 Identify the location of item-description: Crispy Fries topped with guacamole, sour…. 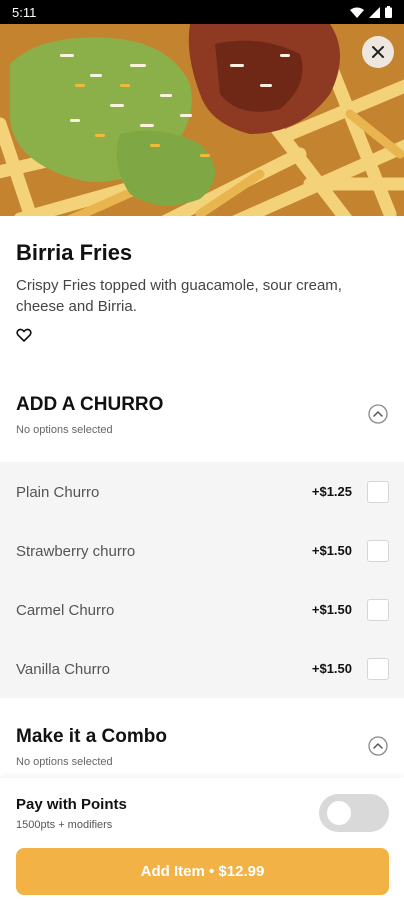
(179, 296).